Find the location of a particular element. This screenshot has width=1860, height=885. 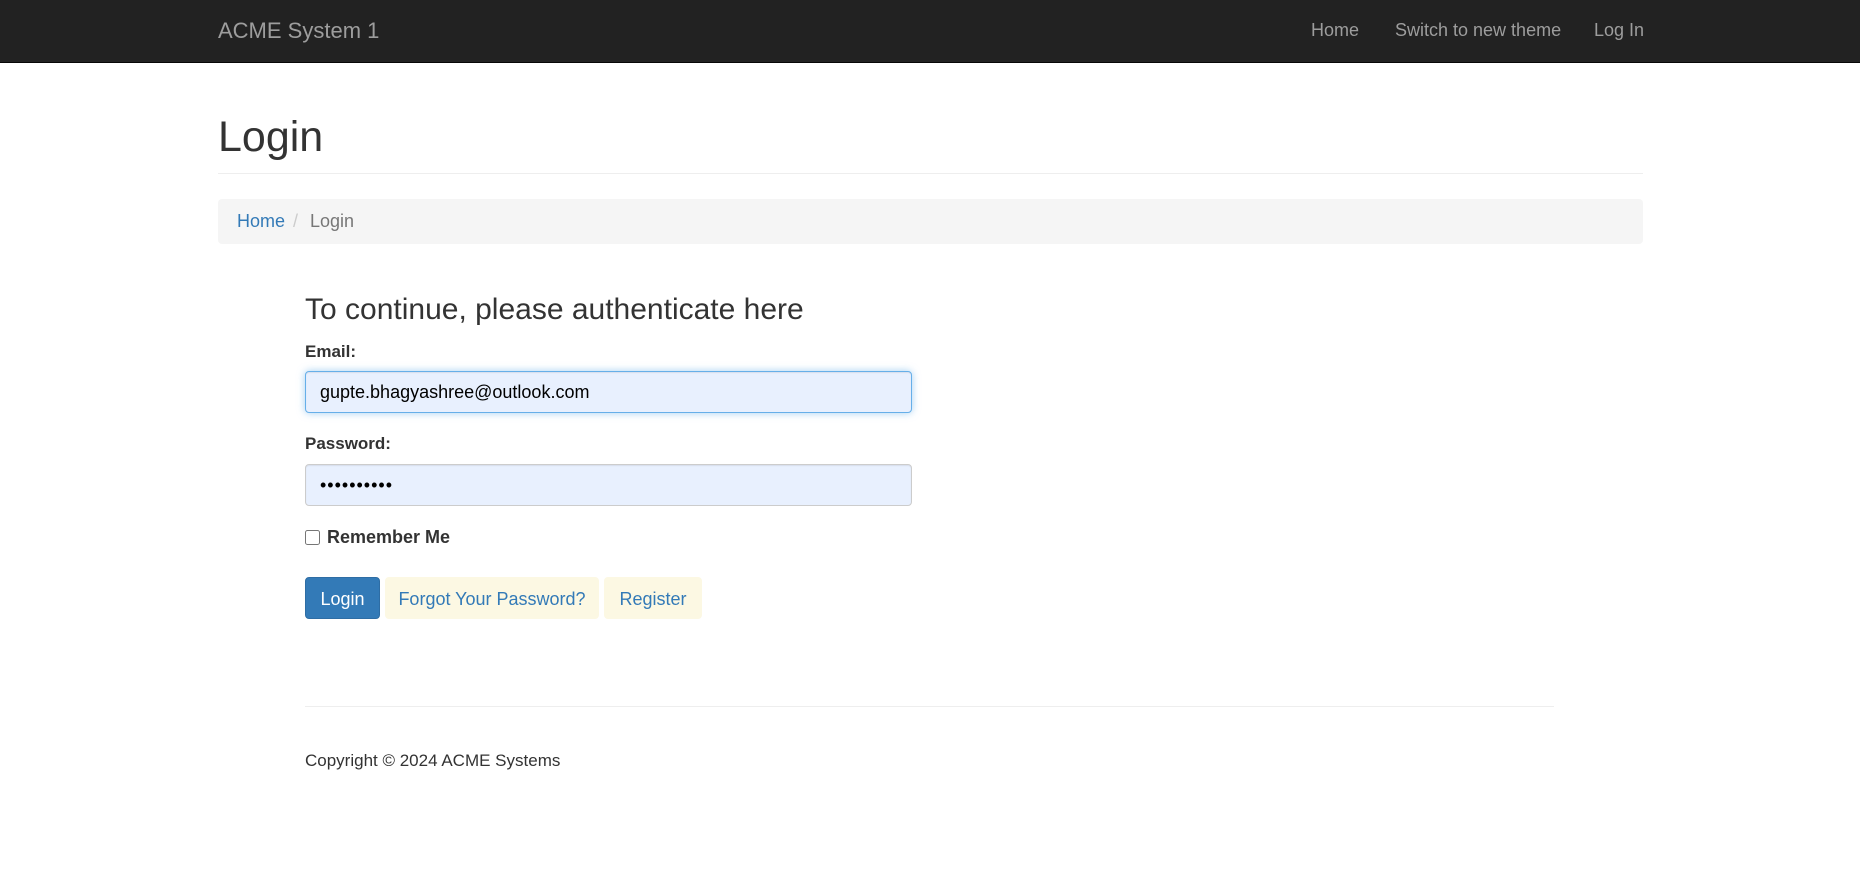

forgot-password-button: Forgot Your Password? is located at coordinates (492, 598).